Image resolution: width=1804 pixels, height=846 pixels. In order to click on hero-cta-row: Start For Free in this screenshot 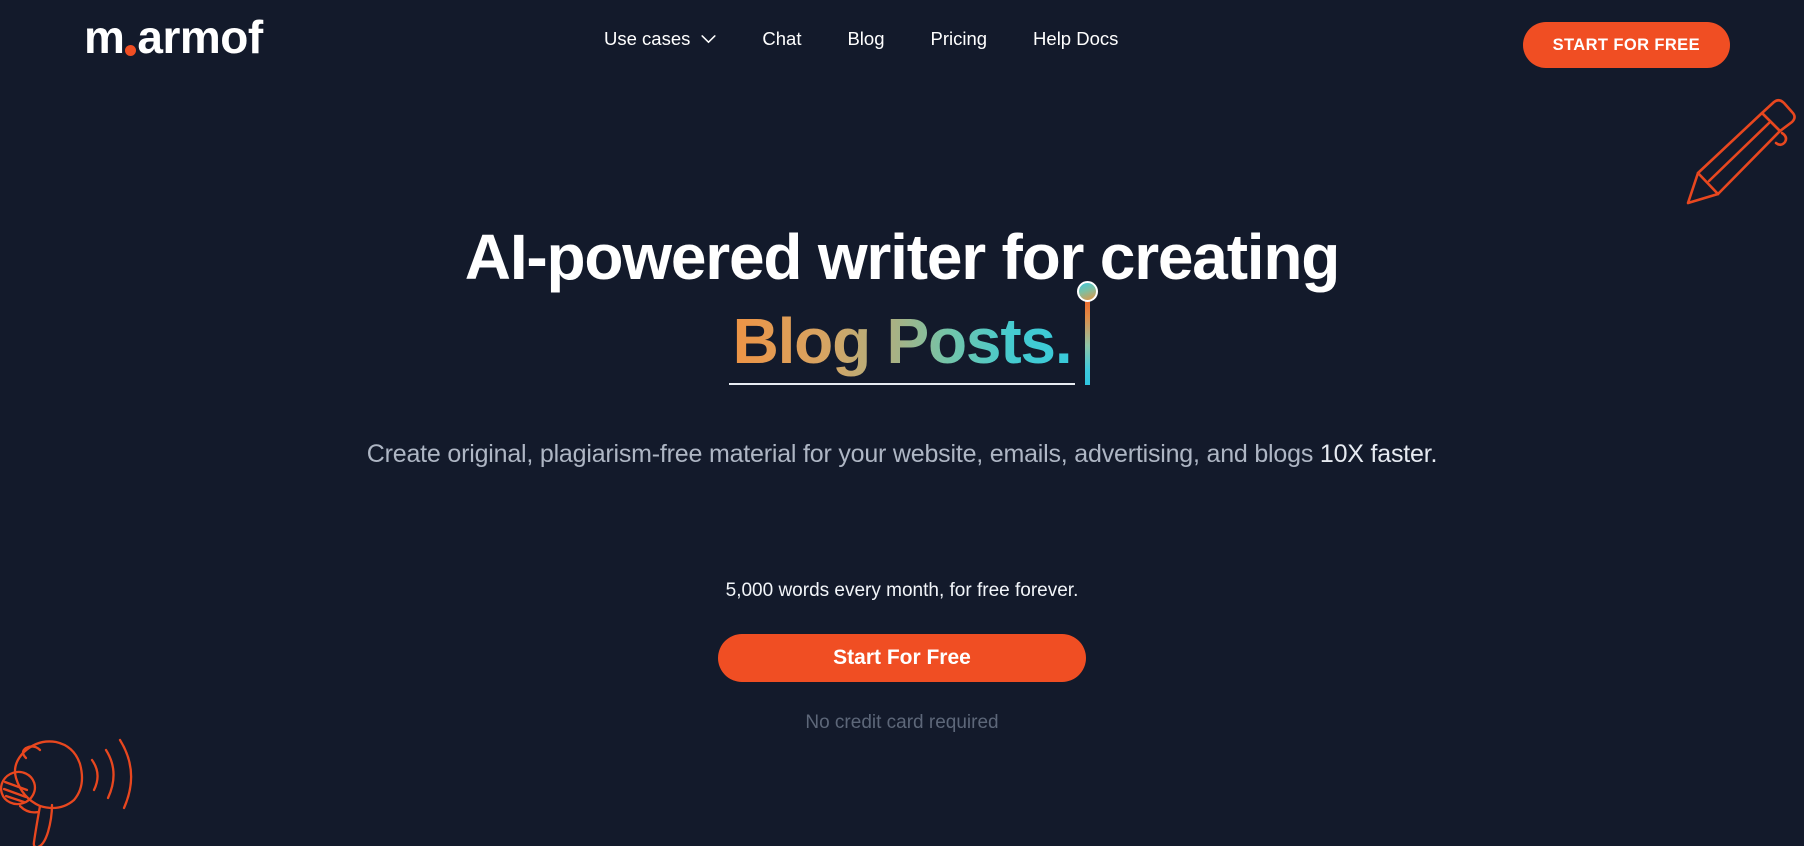, I will do `click(902, 658)`.